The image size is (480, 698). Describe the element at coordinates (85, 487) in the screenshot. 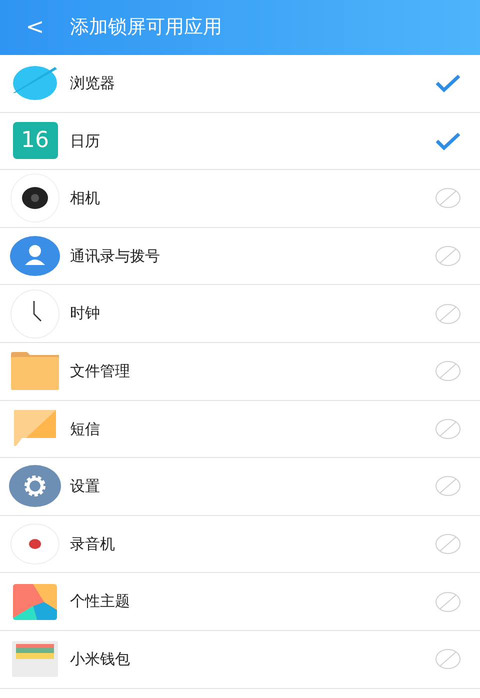

I see `app-name: 设置` at that location.